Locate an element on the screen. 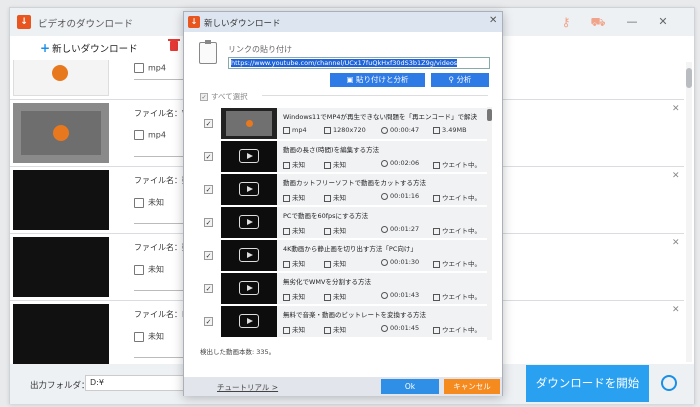 The height and width of the screenshot is (407, 700). plus-icon: + is located at coordinates (45, 48).